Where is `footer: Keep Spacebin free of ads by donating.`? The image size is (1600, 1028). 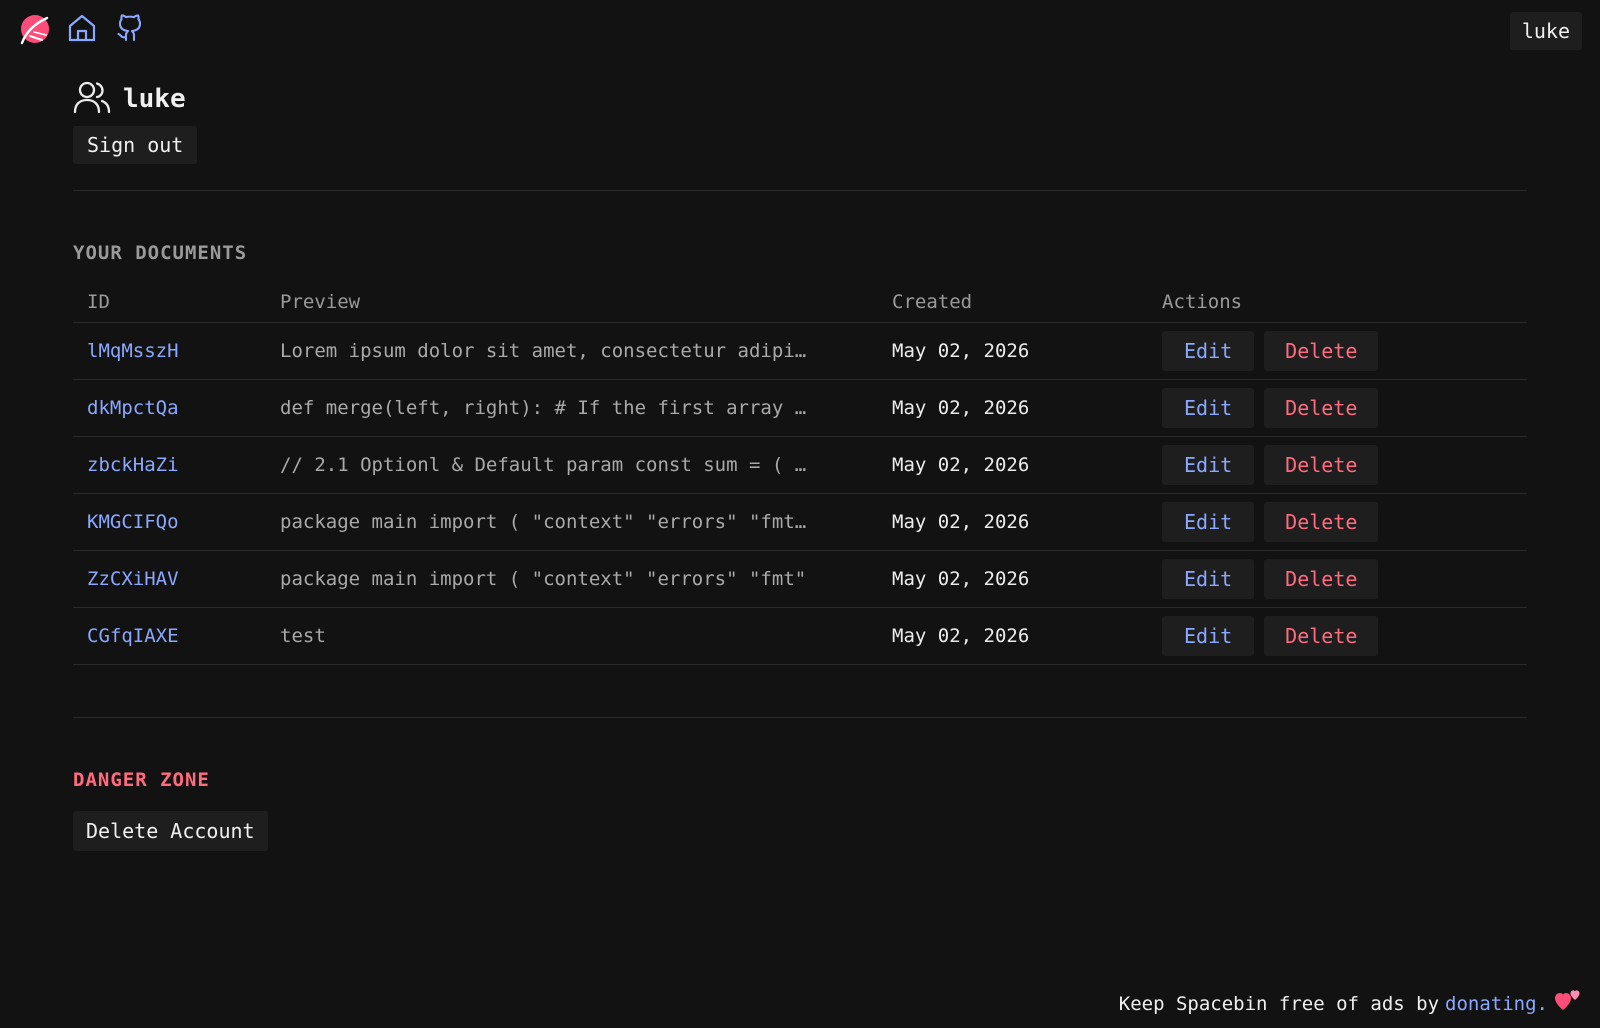
footer: Keep Spacebin free of ads by donating. is located at coordinates (1350, 1003).